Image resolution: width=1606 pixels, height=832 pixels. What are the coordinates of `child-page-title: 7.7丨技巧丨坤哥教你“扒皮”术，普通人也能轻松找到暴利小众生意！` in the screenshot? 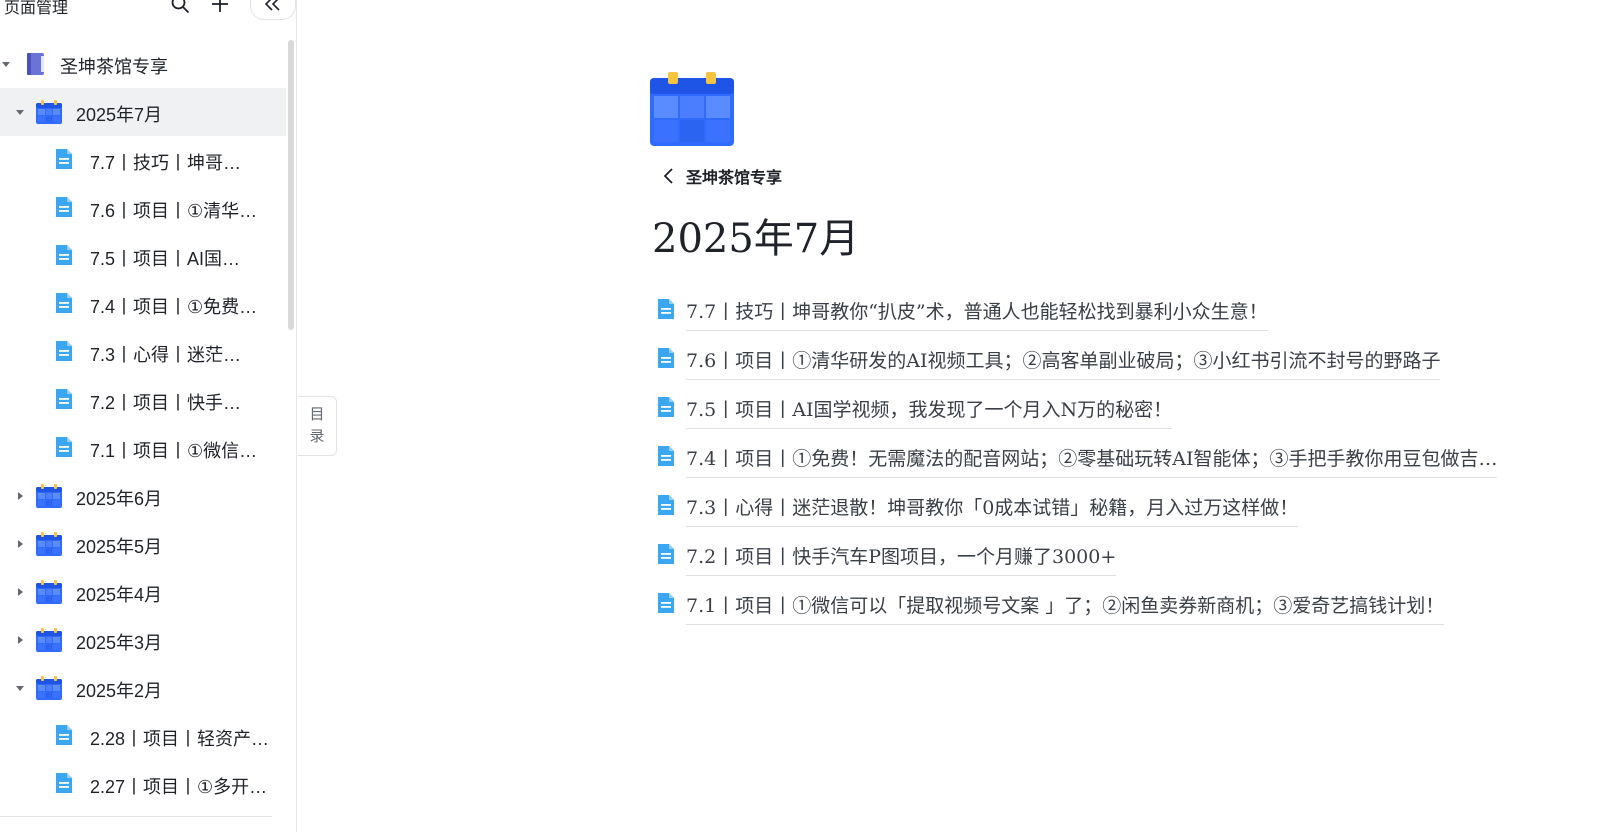 It's located at (977, 314).